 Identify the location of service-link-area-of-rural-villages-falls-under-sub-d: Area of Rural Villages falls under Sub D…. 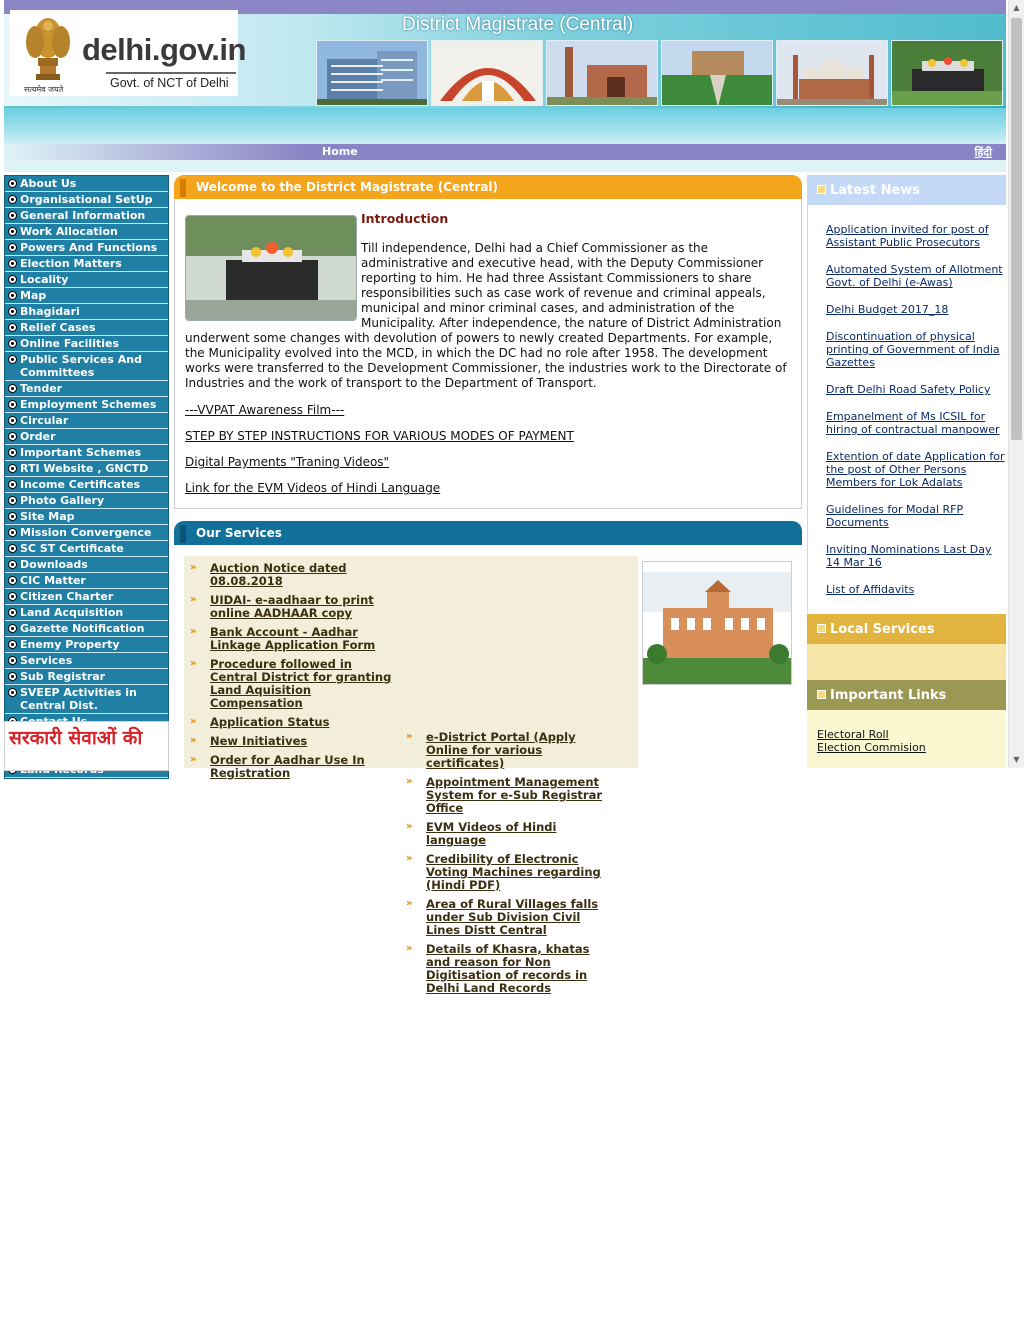
(515, 917).